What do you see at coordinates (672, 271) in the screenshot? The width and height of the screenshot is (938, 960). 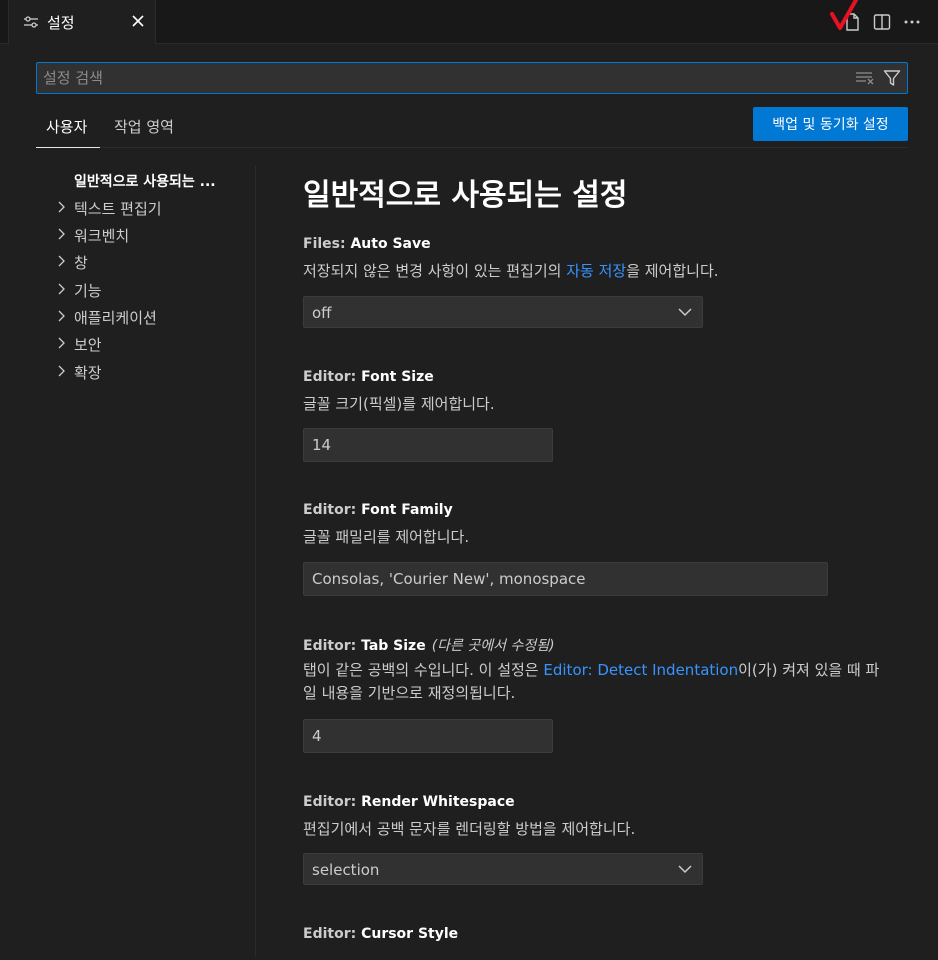 I see `description-text: 을 제어합니다.` at bounding box center [672, 271].